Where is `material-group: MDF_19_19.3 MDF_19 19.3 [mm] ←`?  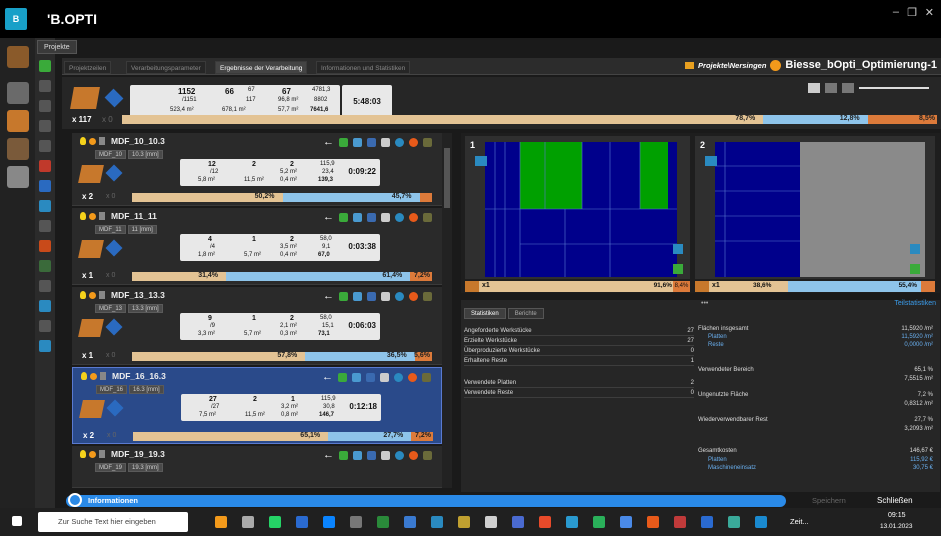 material-group: MDF_19_19.3 MDF_19 19.3 [mm] ← is located at coordinates (257, 467).